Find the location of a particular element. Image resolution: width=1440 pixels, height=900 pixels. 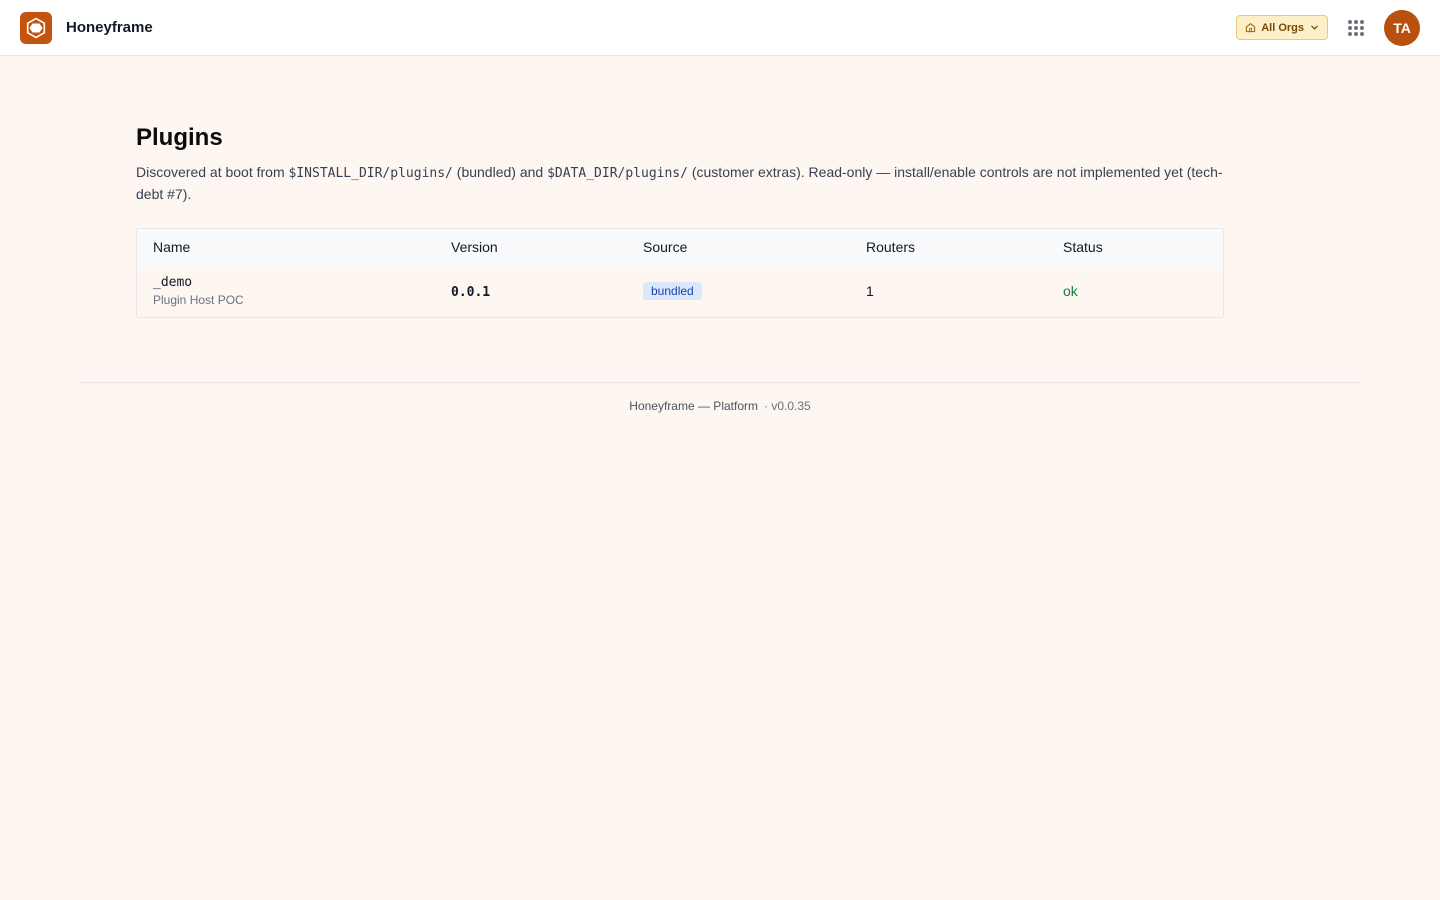

plugin-version-cell: 0.0.1 is located at coordinates (531, 291).